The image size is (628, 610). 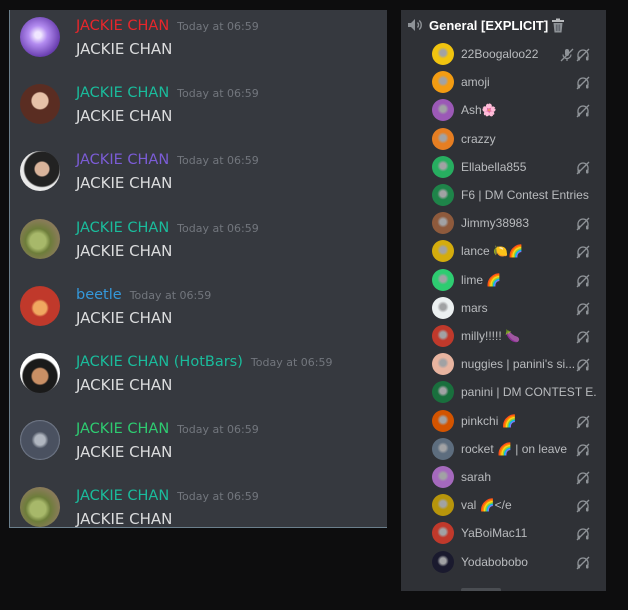 I want to click on voice-member: F6 | DM Contest Entries, so click(x=503, y=196).